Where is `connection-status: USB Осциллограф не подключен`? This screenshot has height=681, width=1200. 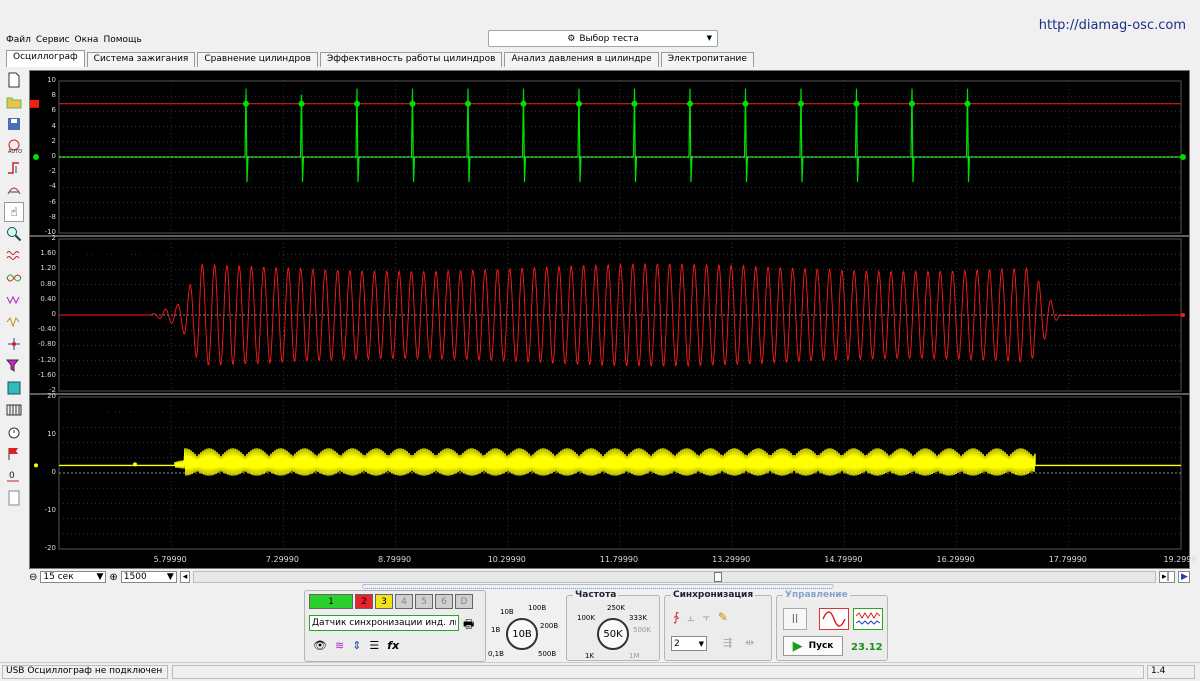 connection-status: USB Осциллограф не подключен is located at coordinates (85, 672).